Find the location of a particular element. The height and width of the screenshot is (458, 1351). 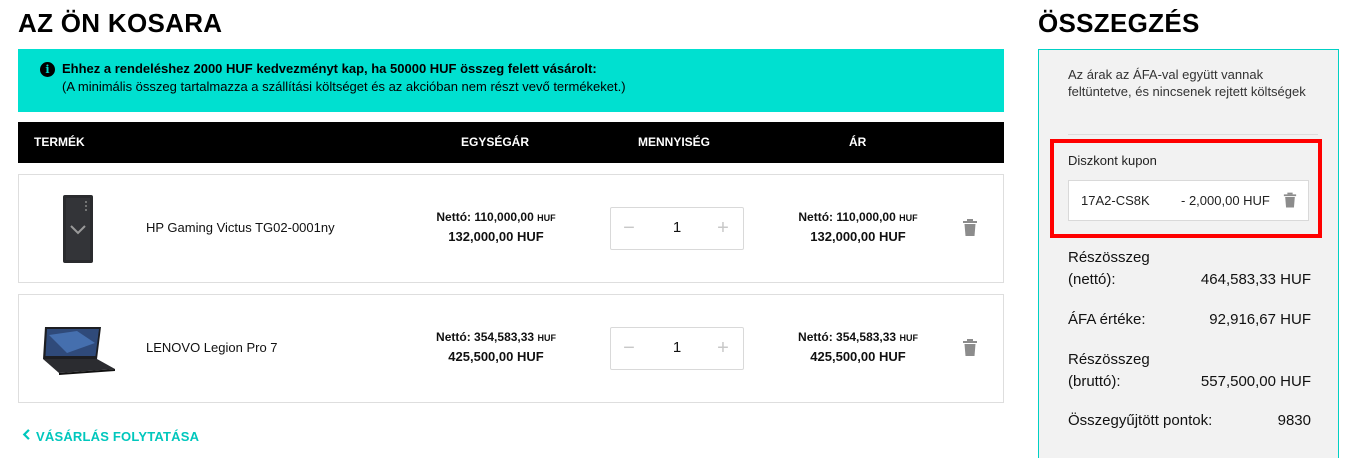

points-value: 9830 is located at coordinates (1294, 420).